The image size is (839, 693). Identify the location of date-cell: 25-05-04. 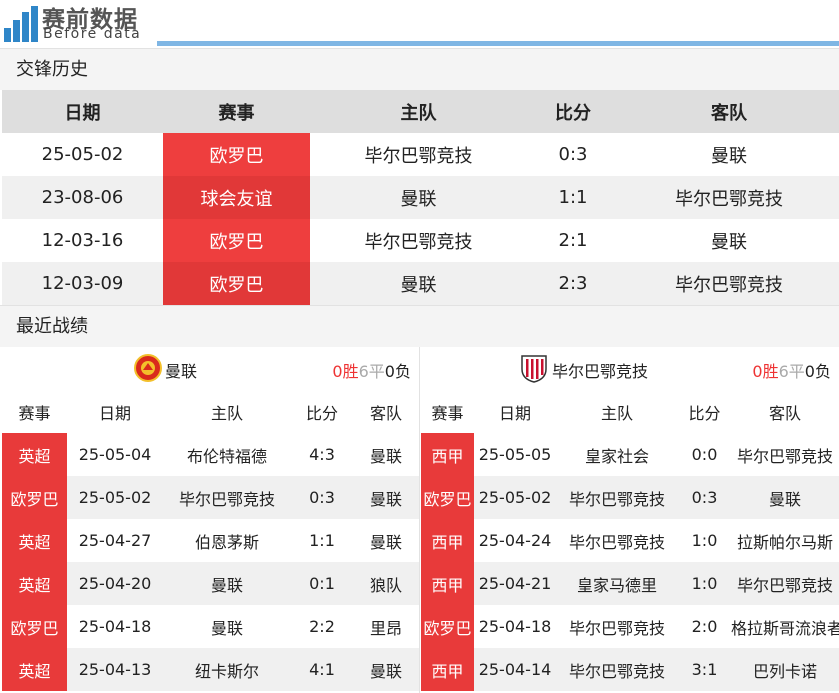
(115, 454).